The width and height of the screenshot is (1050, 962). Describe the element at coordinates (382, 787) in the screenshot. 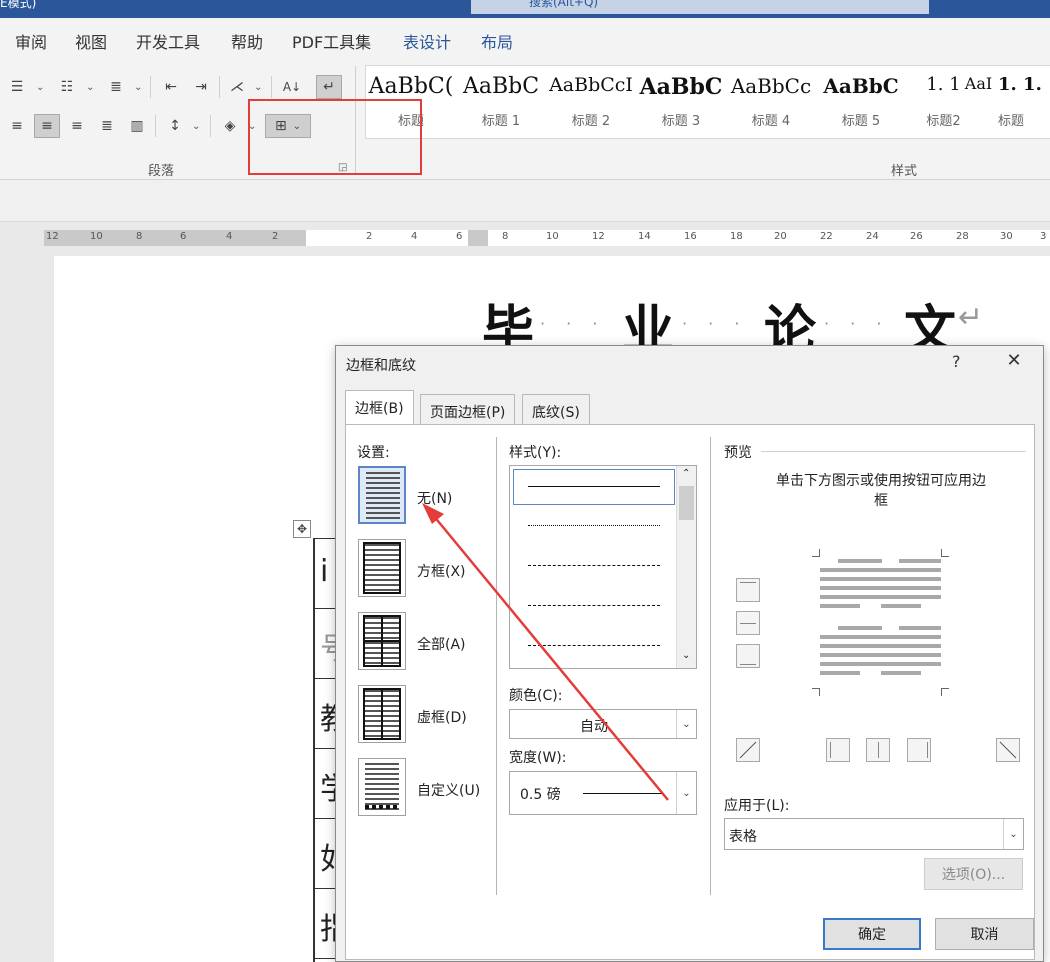

I see `setting-custom-icon` at that location.